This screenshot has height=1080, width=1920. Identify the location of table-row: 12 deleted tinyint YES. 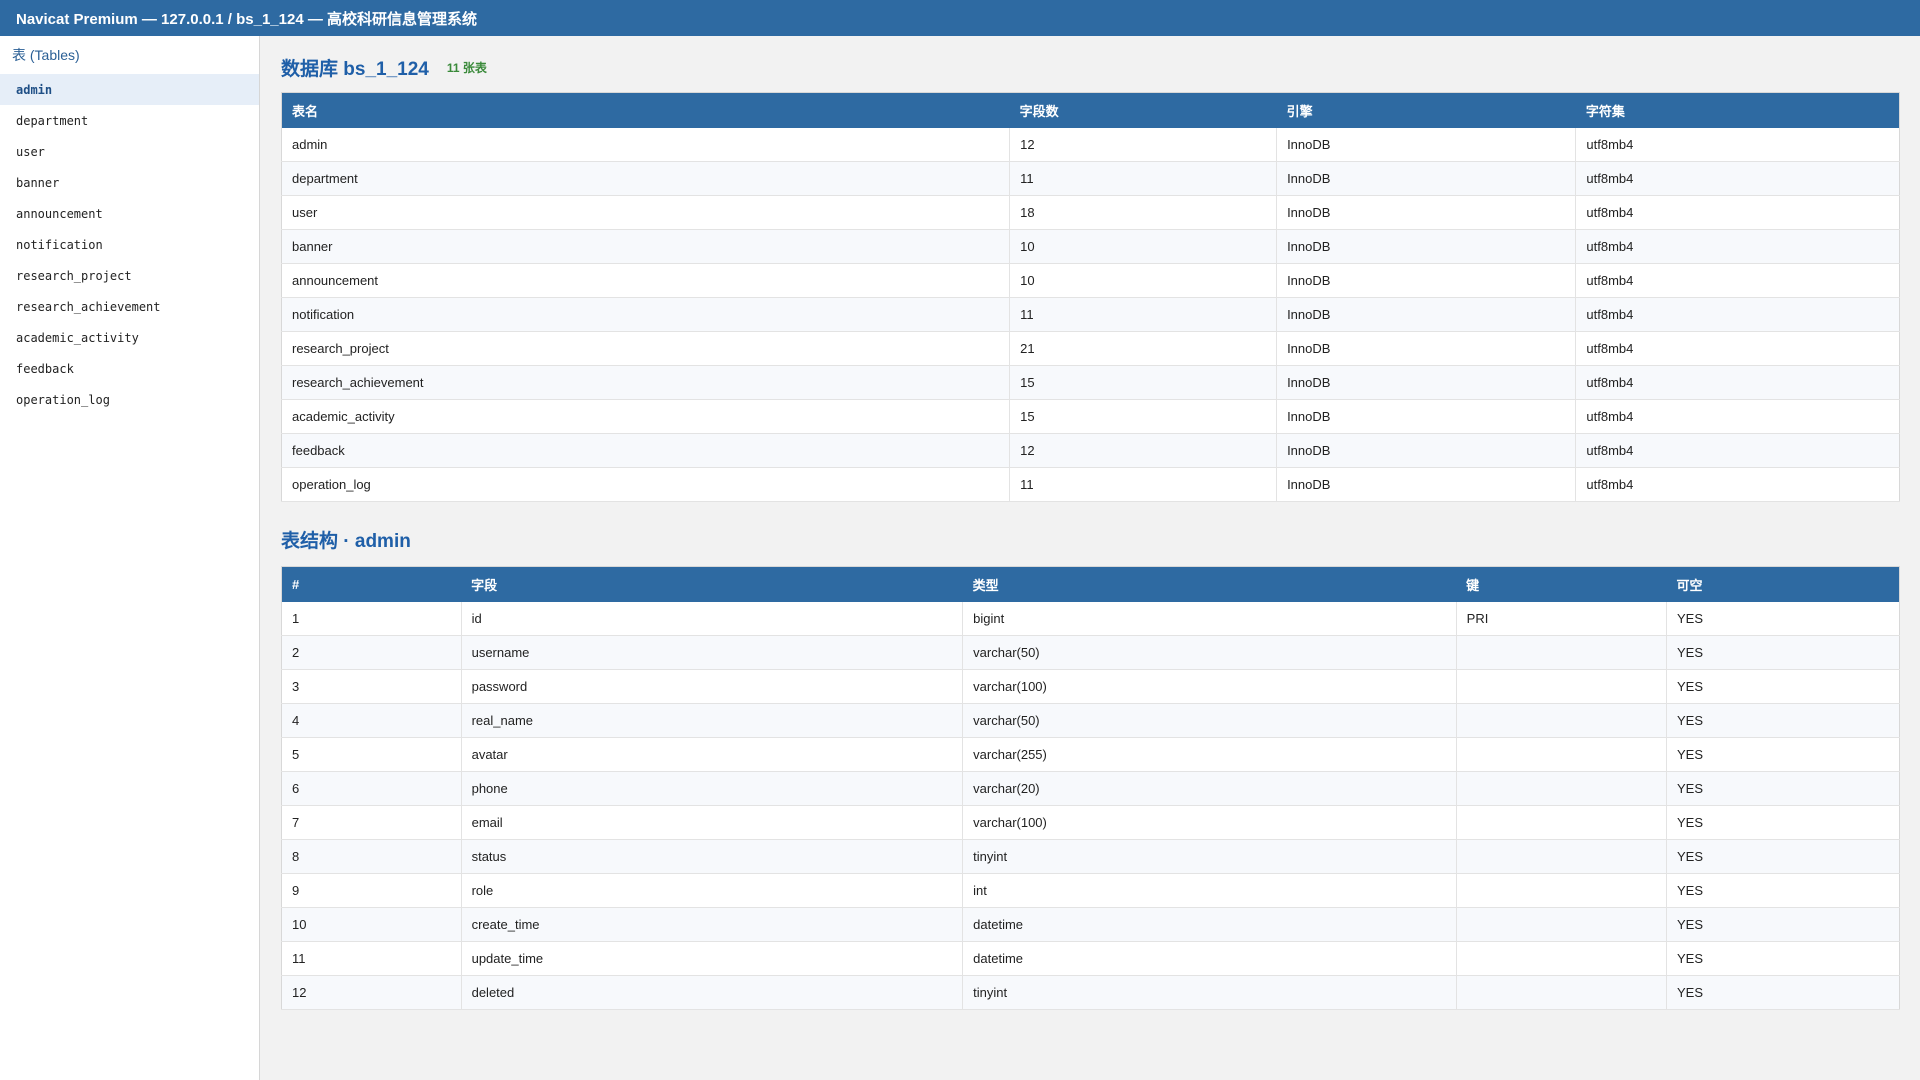
(1090, 992).